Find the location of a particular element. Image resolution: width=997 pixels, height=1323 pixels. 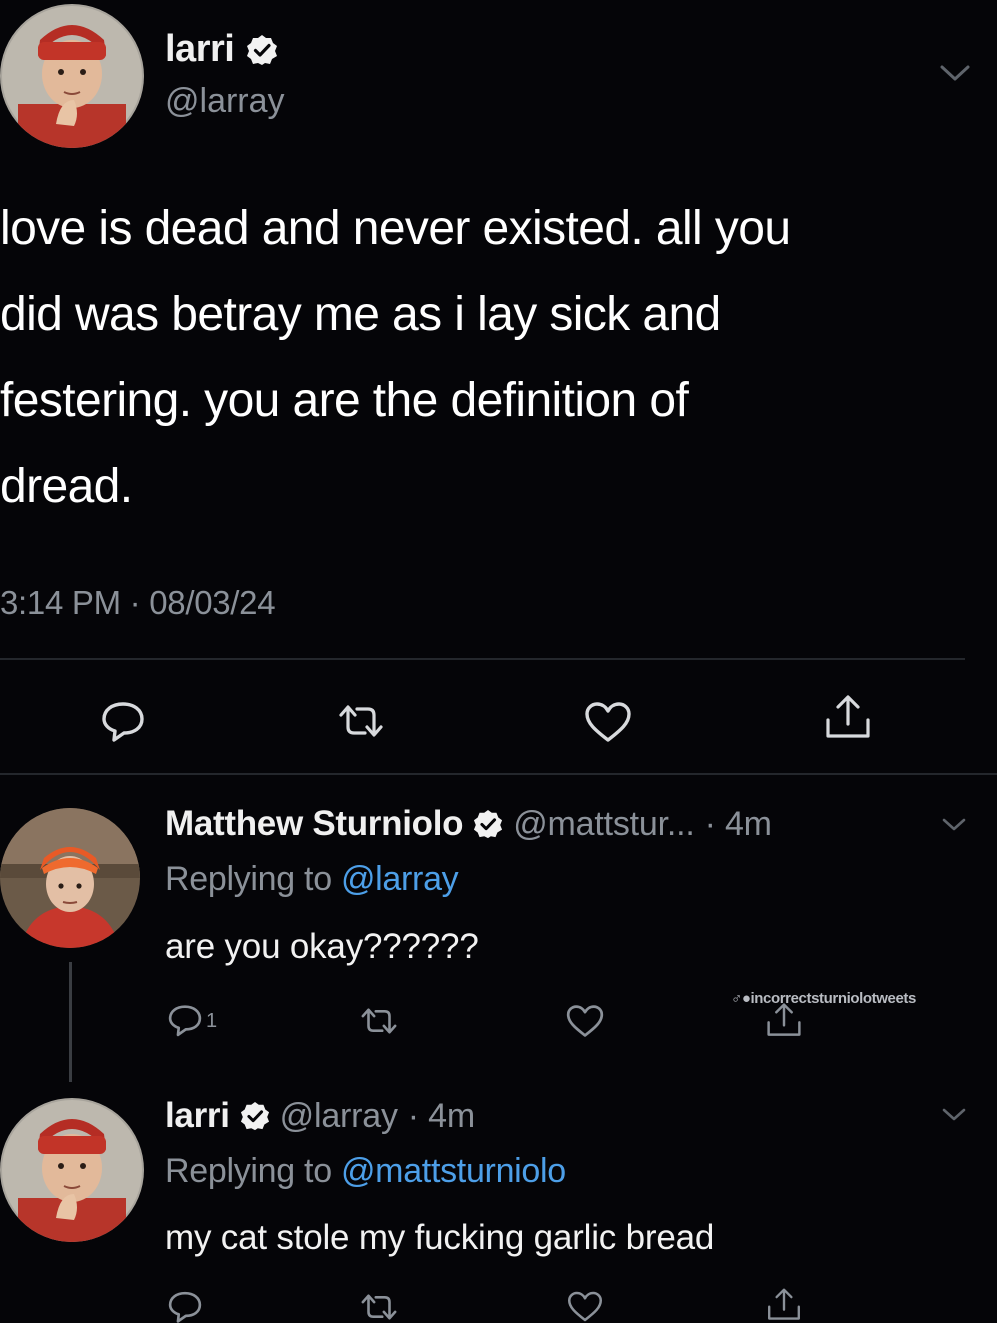

main-author-name: larri is located at coordinates (200, 49).